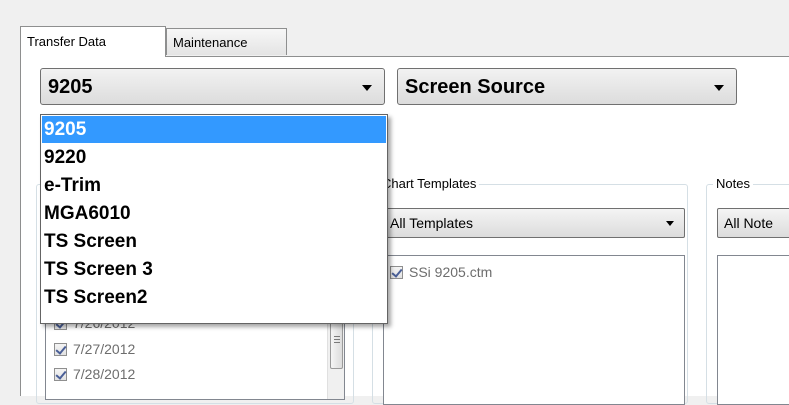 The height and width of the screenshot is (405, 789). I want to click on list-item: 7/28/2012, so click(94, 374).